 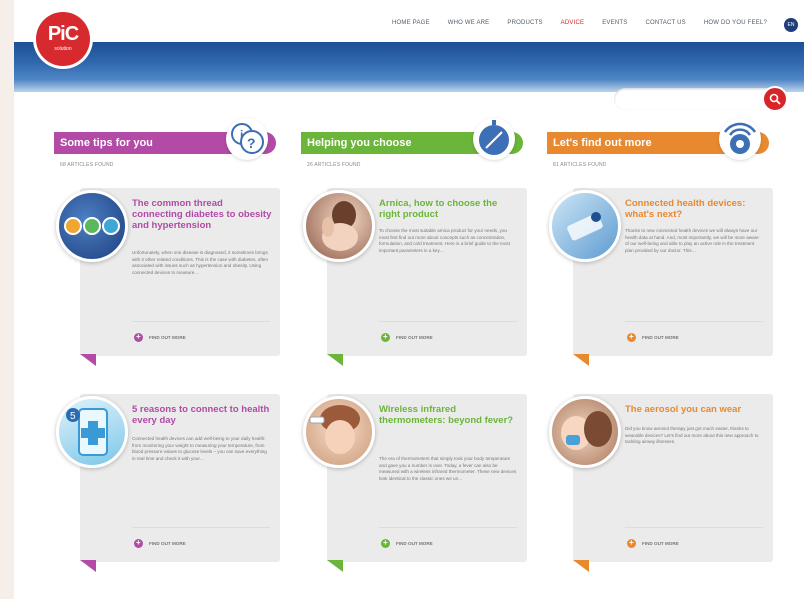 What do you see at coordinates (614, 23) in the screenshot?
I see `nav-events: EVENTS` at bounding box center [614, 23].